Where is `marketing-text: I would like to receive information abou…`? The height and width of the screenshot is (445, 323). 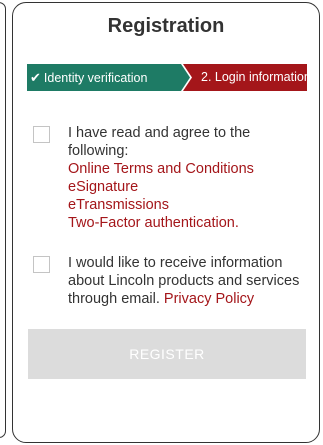
marketing-text: I would like to receive information abou… is located at coordinates (188, 281).